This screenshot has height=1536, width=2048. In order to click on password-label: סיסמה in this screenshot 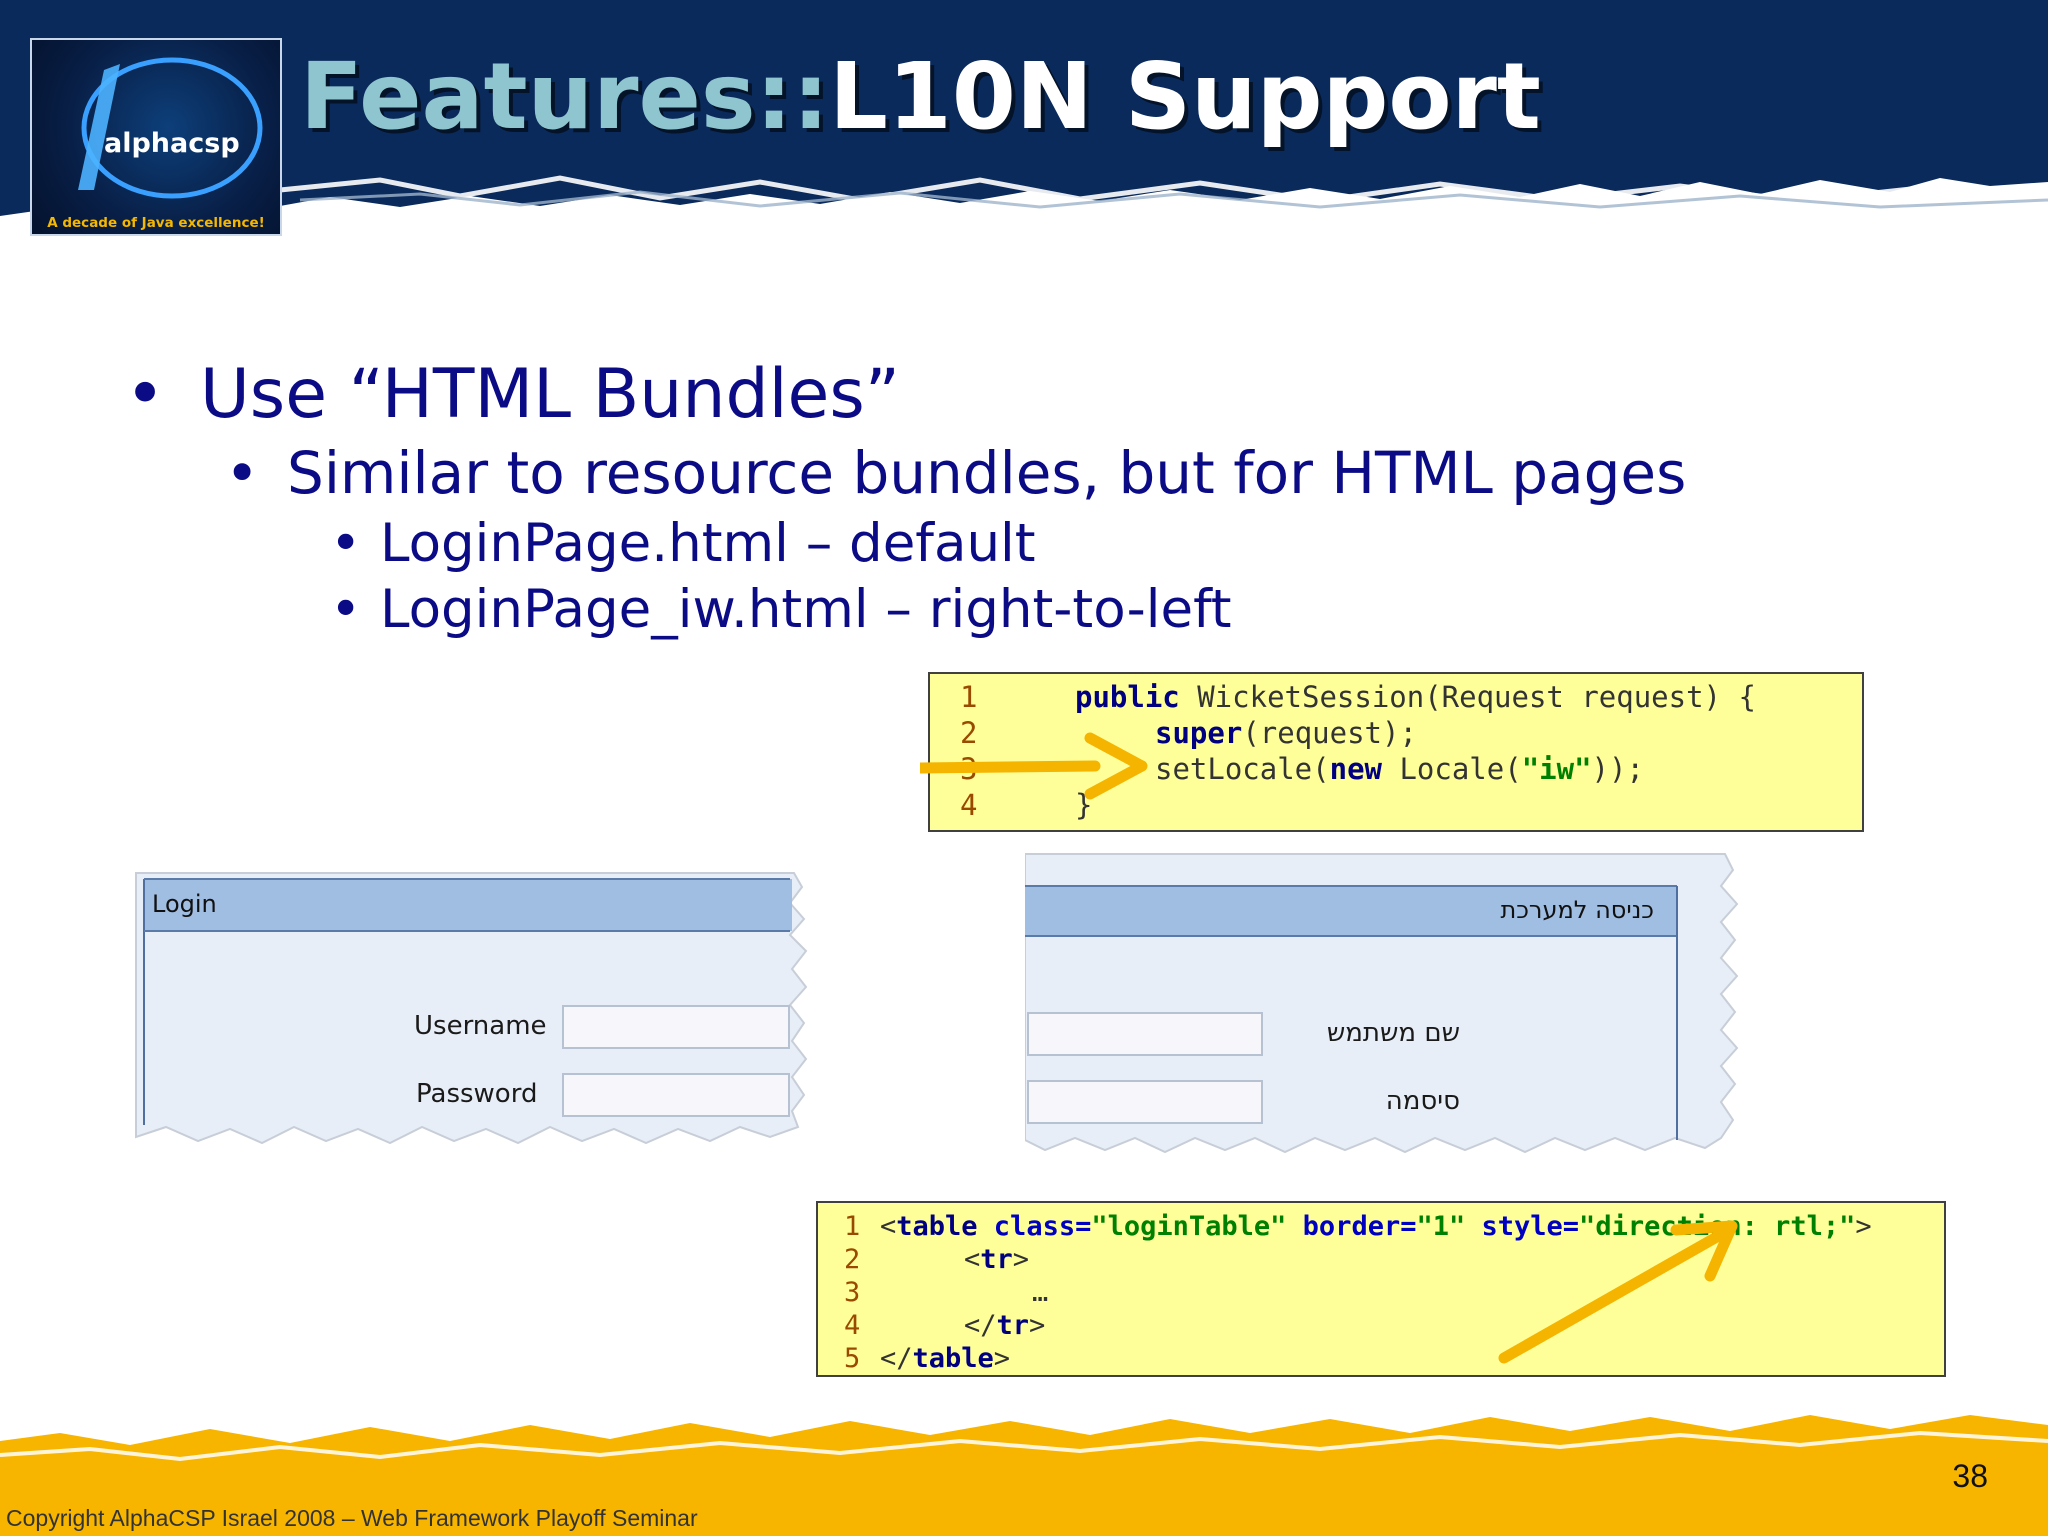, I will do `click(1422, 1101)`.